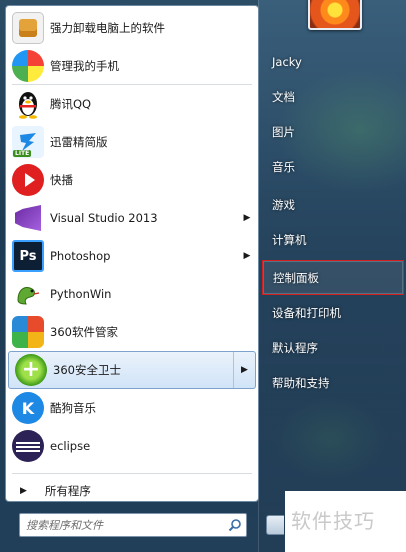 The width and height of the screenshot is (406, 552). I want to click on place-label: 音乐, so click(283, 166).